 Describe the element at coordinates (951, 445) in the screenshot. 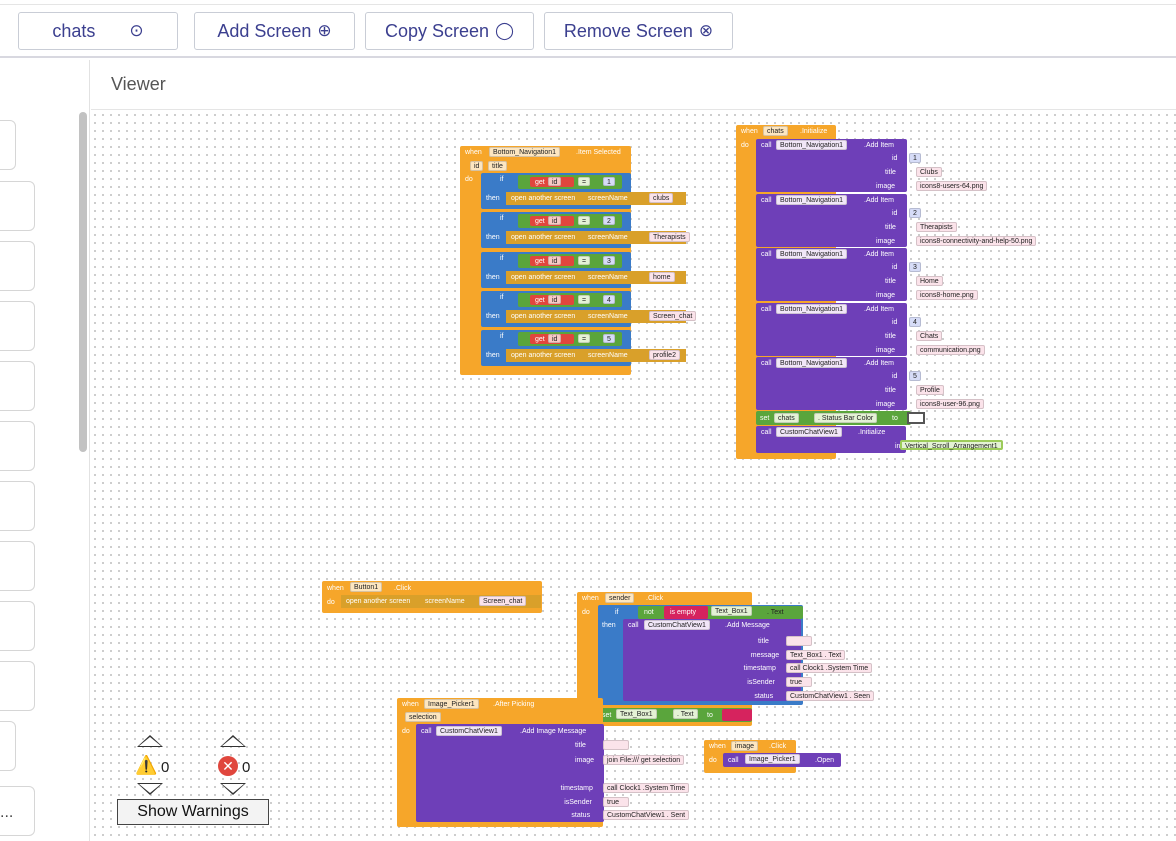

I see `arrangement-dropdown: Vertical_Scroll_Arrangement1` at that location.